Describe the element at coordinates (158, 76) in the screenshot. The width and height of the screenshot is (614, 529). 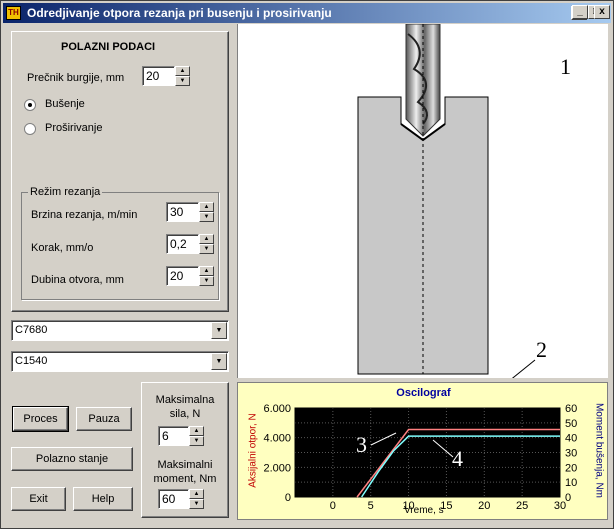
I see `diameter-value: 20` at that location.